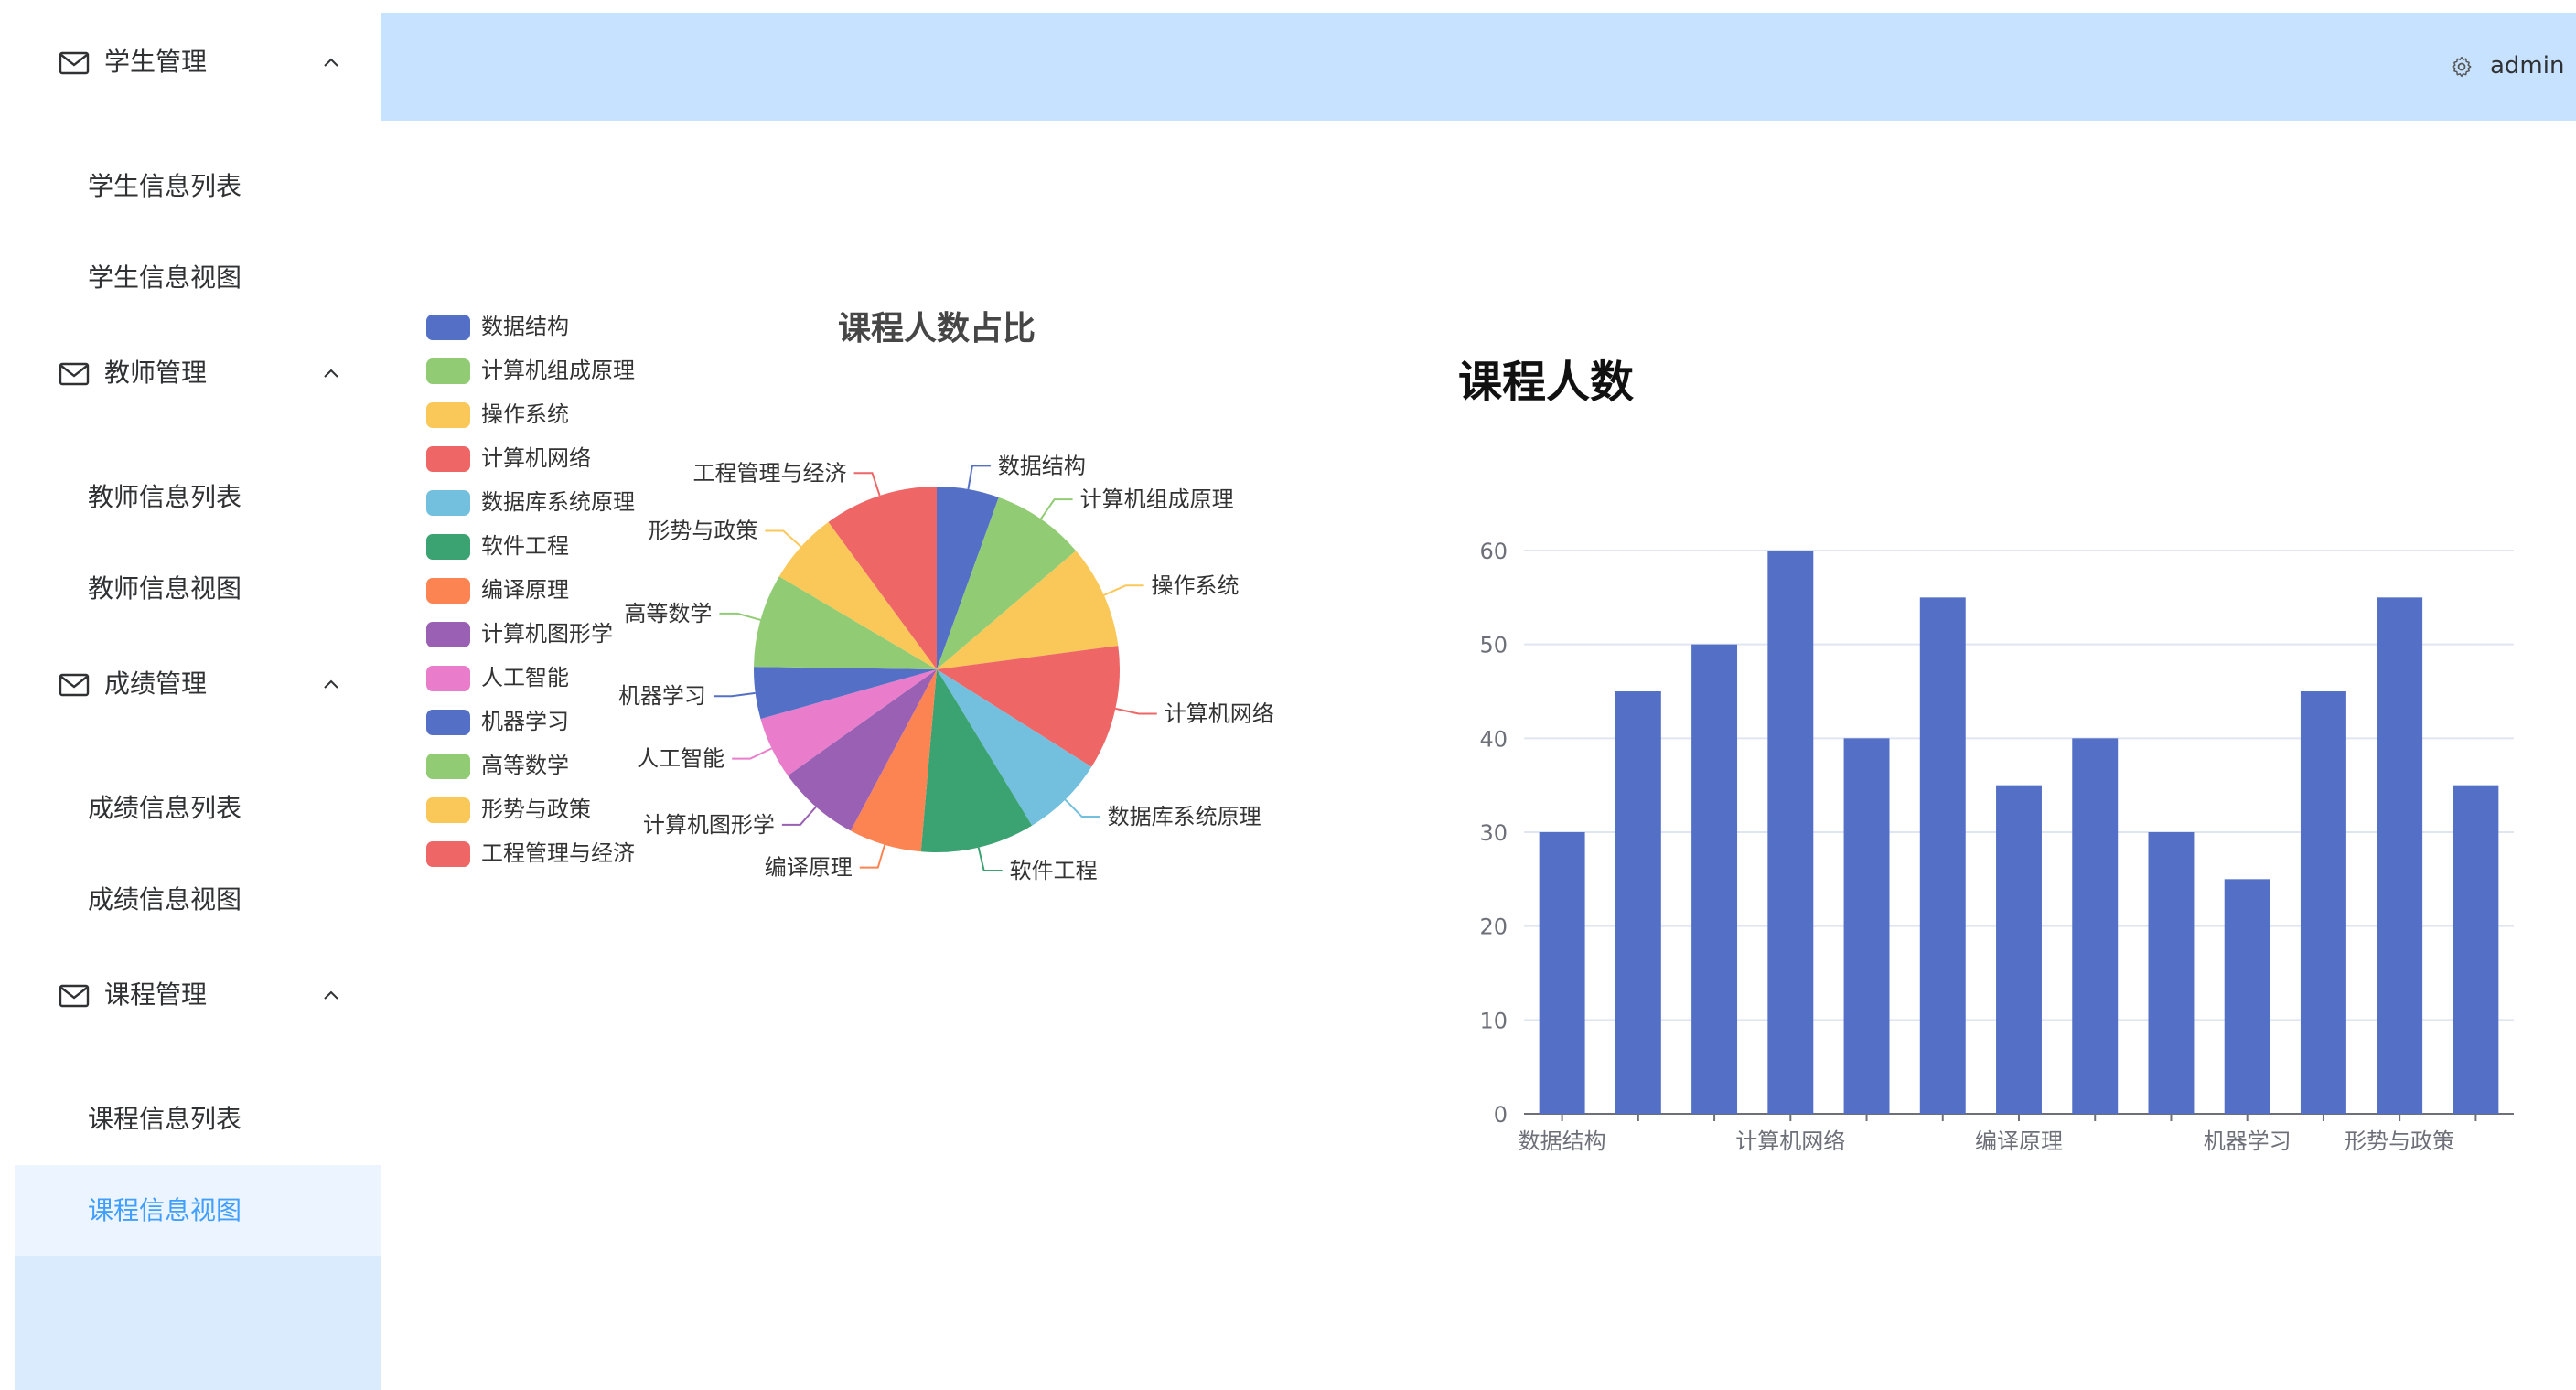 The width and height of the screenshot is (2576, 1390). Describe the element at coordinates (1493, 927) in the screenshot. I see `y-tick-label: 20` at that location.